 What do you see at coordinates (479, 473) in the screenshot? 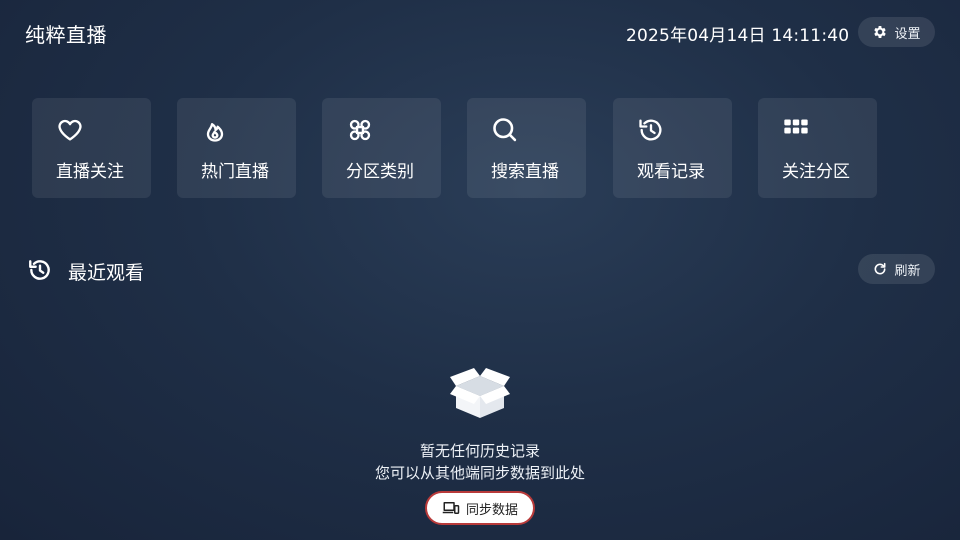
I see `empty-hint: 您可以从其他端同步数据到此处` at bounding box center [479, 473].